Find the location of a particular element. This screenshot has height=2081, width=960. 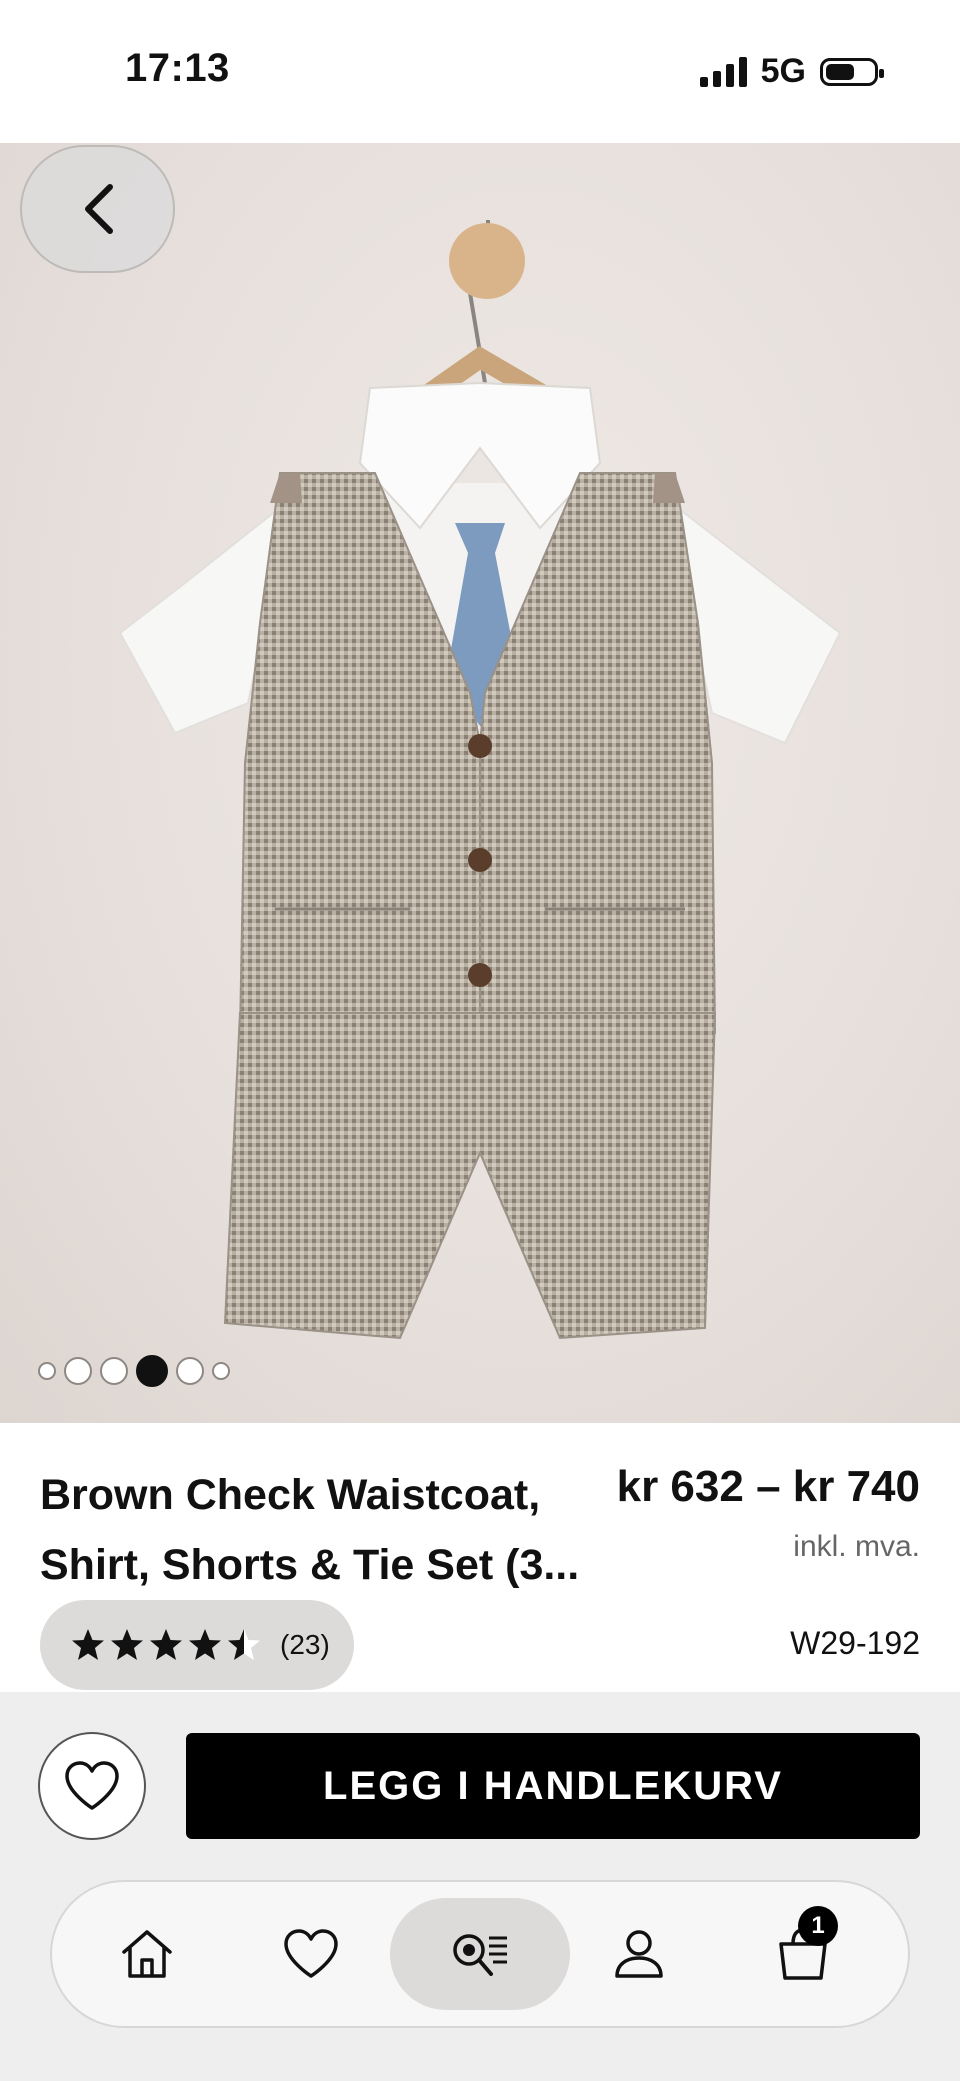

tab-favourites is located at coordinates (311, 1954).